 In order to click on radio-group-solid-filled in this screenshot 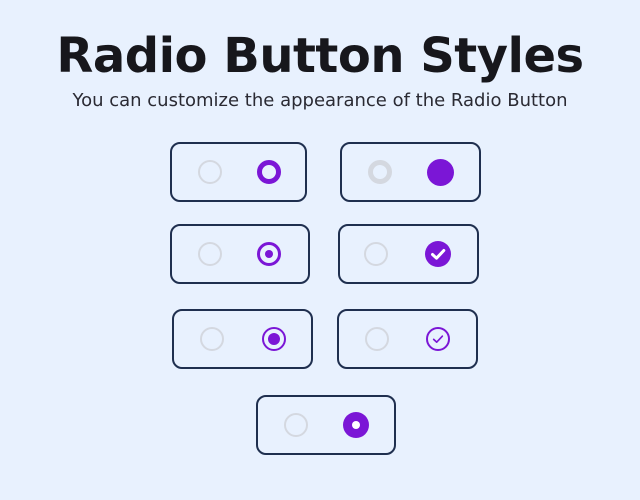, I will do `click(410, 172)`.